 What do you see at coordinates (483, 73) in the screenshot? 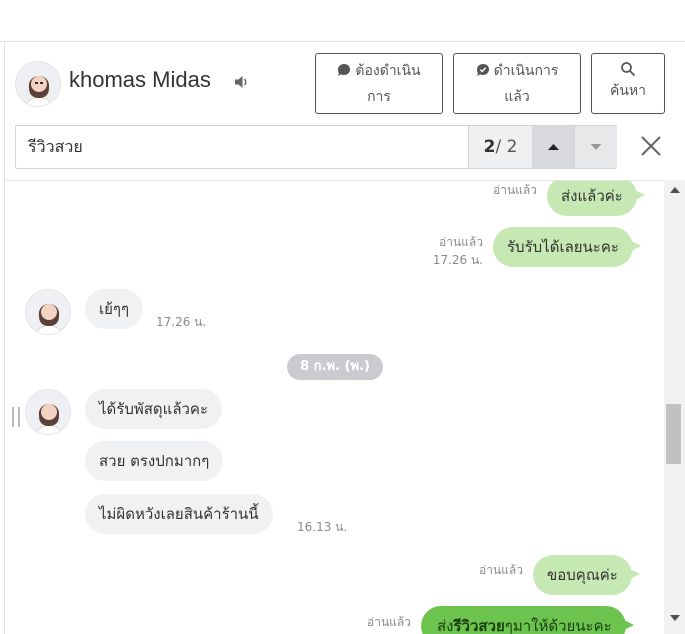
I see `check-bubble-icon` at bounding box center [483, 73].